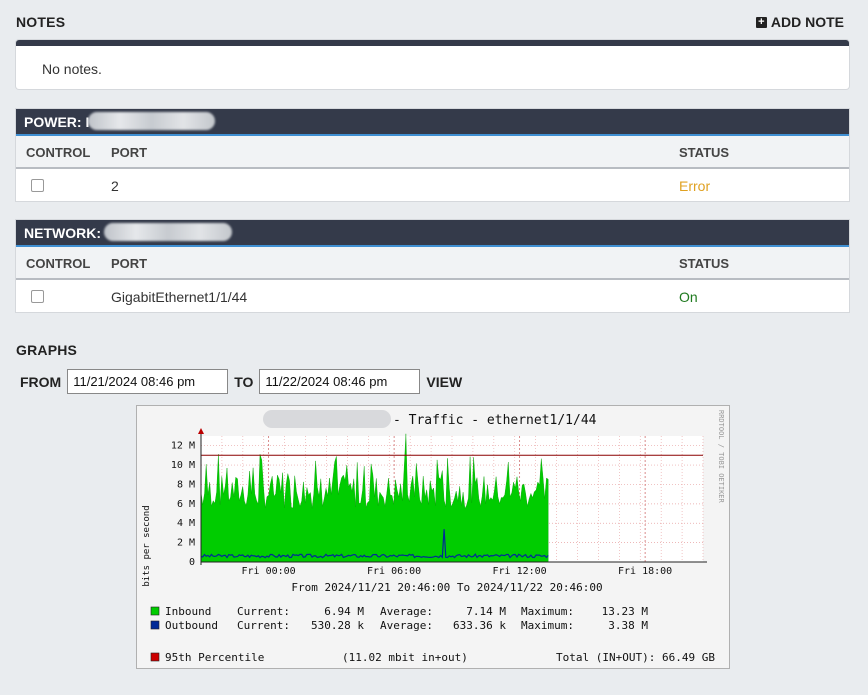 This screenshot has width=868, height=695. I want to click on network-panel-header: NETWORK:, so click(432, 233).